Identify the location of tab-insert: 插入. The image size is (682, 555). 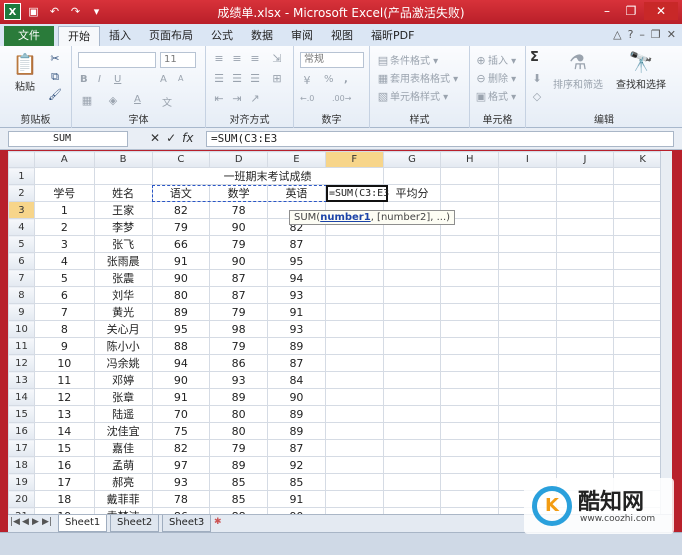
(120, 36).